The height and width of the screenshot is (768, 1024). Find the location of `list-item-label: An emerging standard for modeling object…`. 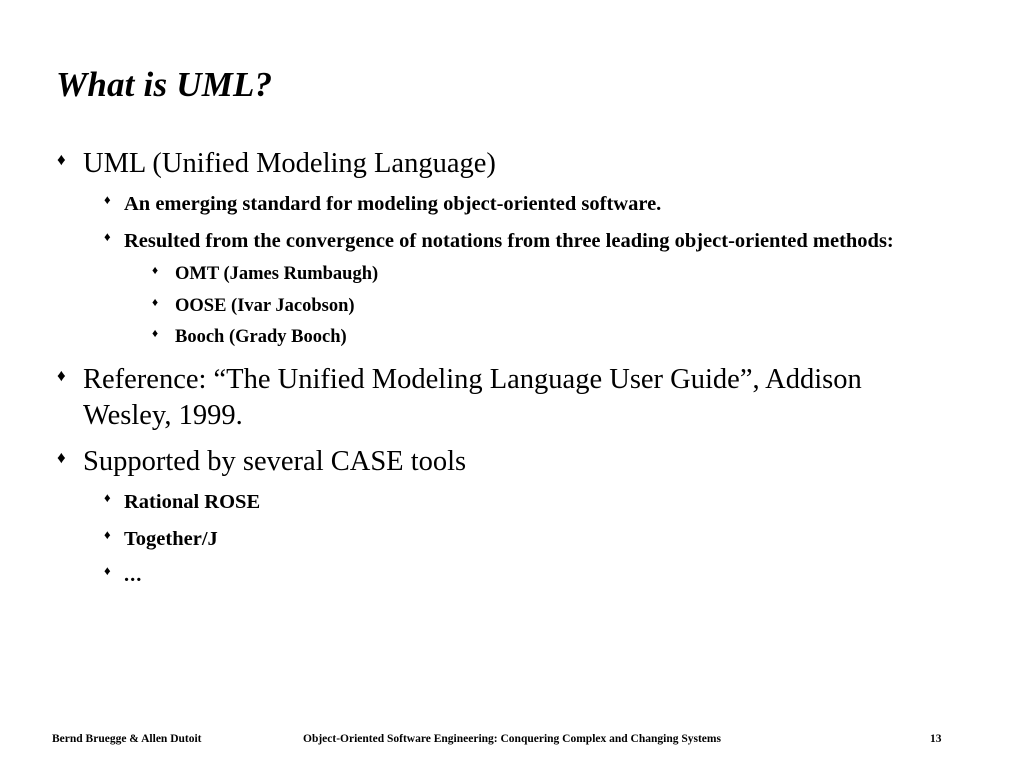

list-item-label: An emerging standard for modeling object… is located at coordinates (393, 204).